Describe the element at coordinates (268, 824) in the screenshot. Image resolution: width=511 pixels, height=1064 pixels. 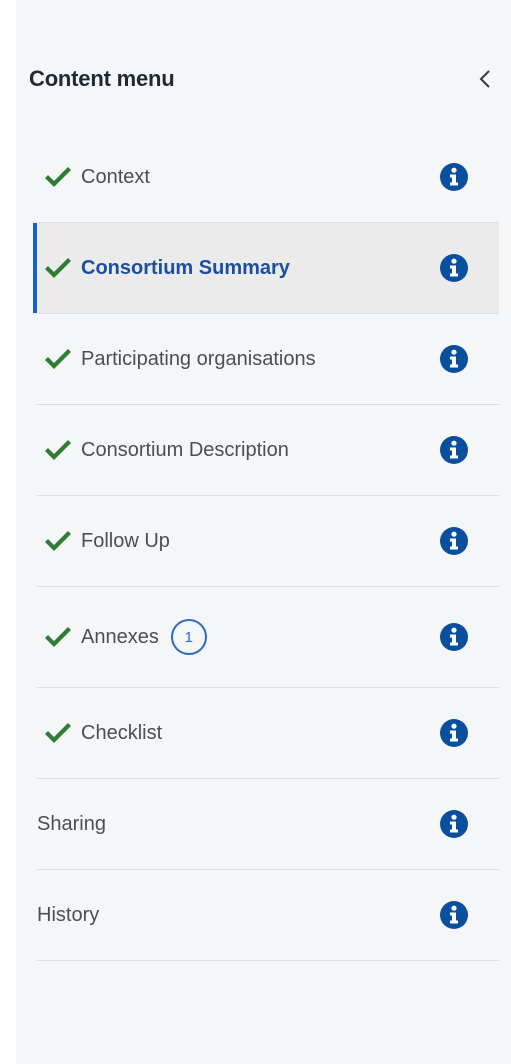
I see `menu-item-sharing: Sharing` at that location.